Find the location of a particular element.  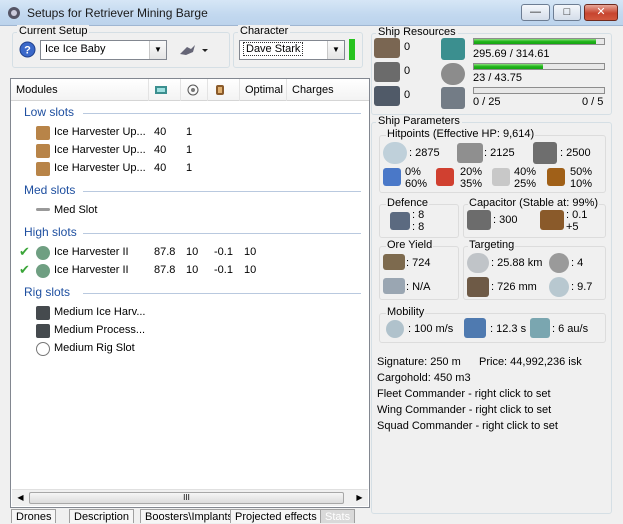

header-optimal: Optimal is located at coordinates (263, 90).